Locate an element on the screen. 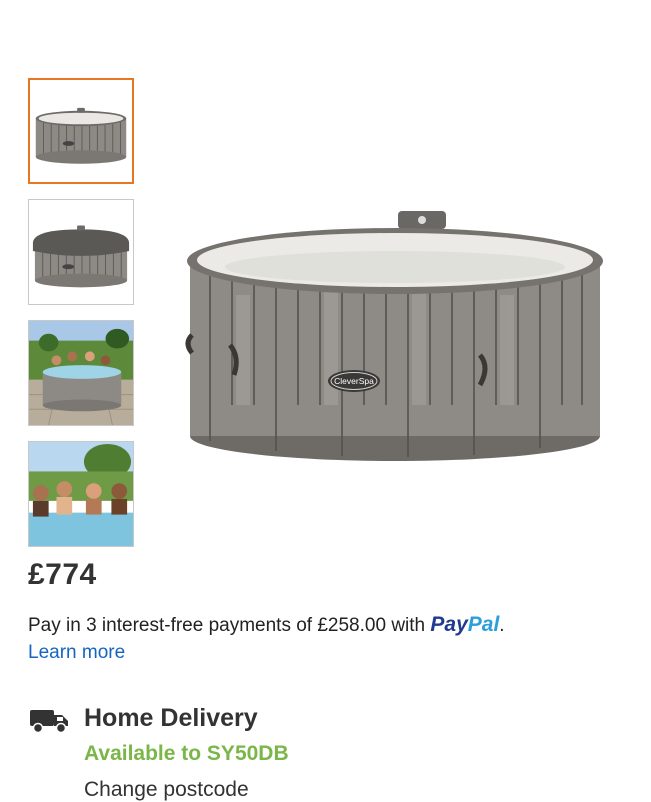  change-postcode-link: Change postcode is located at coordinates (166, 790).